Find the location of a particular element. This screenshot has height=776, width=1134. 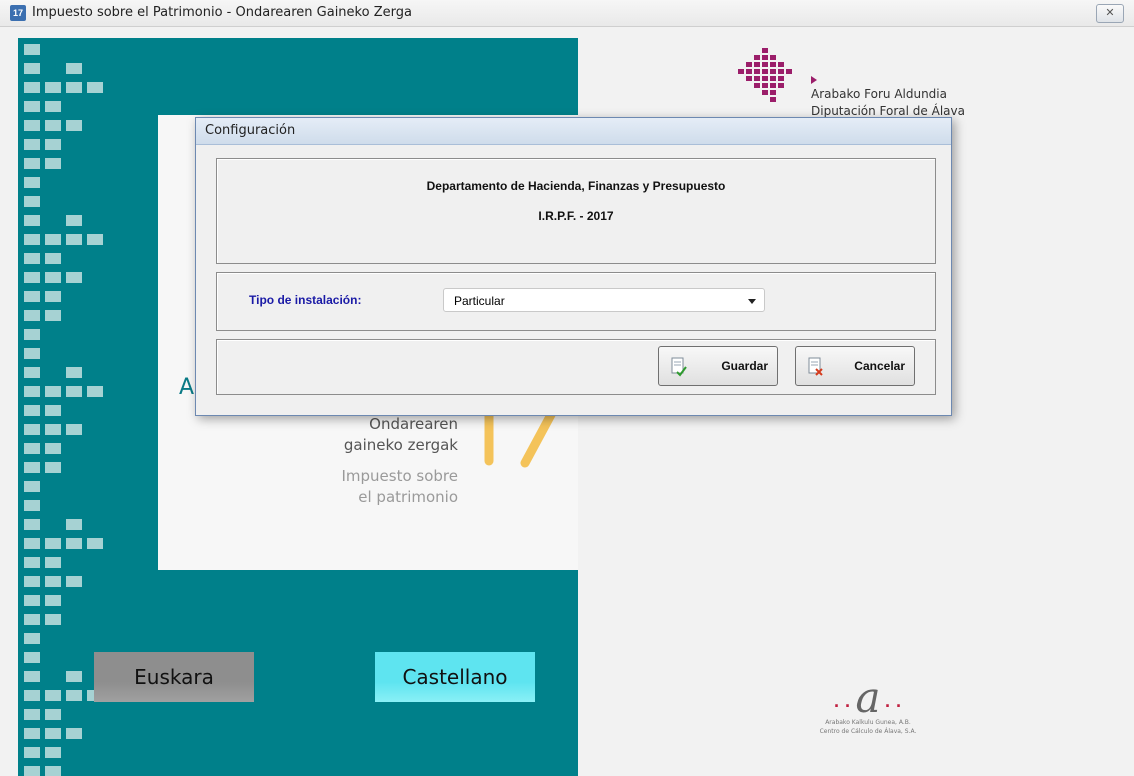

ccaa-line1: Arabako Kalkulu Gunea, A.B. is located at coordinates (868, 722).